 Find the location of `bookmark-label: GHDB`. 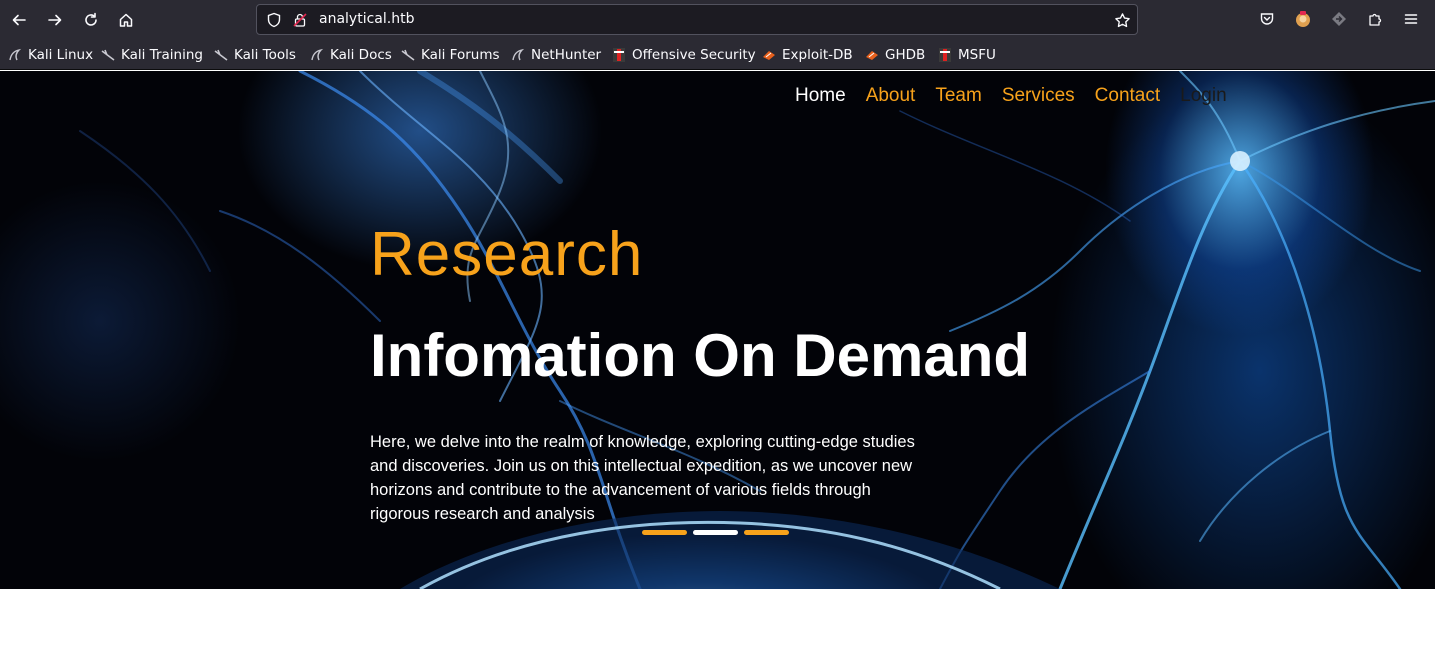

bookmark-label: GHDB is located at coordinates (905, 55).